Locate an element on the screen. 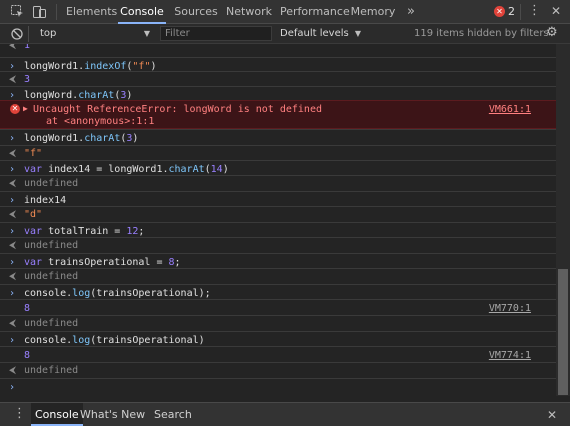 The height and width of the screenshot is (426, 570). console-log-row: 8 VM770:1 is located at coordinates (278, 307).